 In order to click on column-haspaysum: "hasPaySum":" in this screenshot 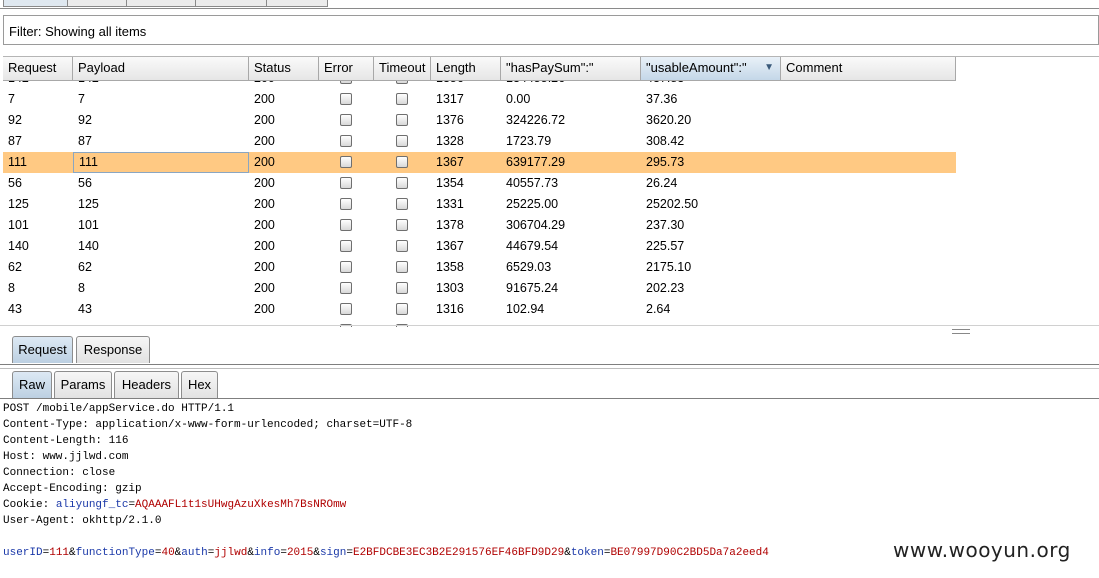, I will do `click(571, 68)`.